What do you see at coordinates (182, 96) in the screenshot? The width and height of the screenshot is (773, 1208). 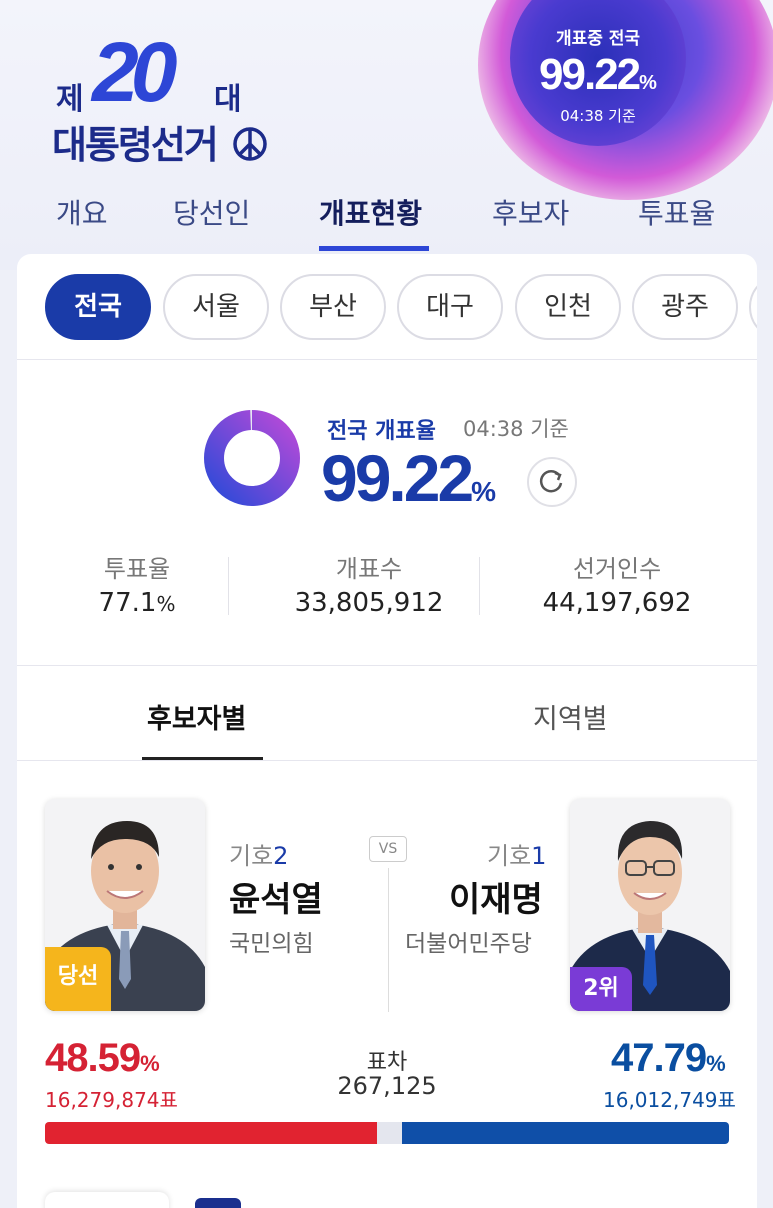 I see `election-logo: 제 20 대 대통령선거` at bounding box center [182, 96].